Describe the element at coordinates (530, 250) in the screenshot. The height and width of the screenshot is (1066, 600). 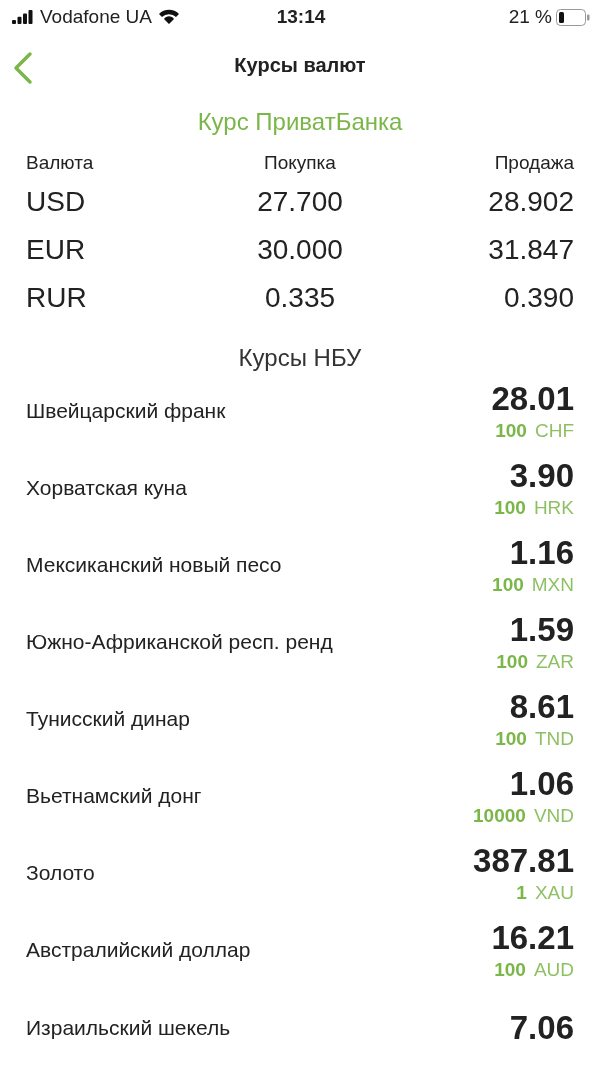
I see `table-cell-text: 31.847` at that location.